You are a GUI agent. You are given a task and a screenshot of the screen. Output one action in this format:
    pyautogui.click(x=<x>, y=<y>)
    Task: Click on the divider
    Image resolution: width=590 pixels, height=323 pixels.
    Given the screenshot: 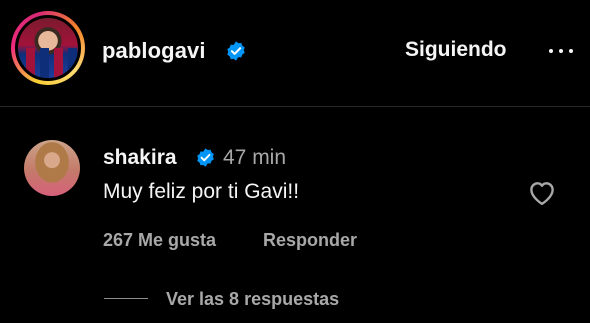 What is the action you would take?
    pyautogui.click(x=295, y=106)
    